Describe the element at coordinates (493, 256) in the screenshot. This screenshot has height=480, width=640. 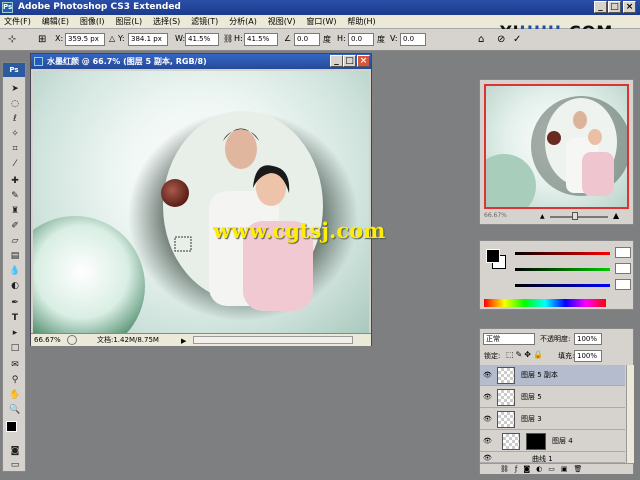
I see `panel-foreground-swatch` at that location.